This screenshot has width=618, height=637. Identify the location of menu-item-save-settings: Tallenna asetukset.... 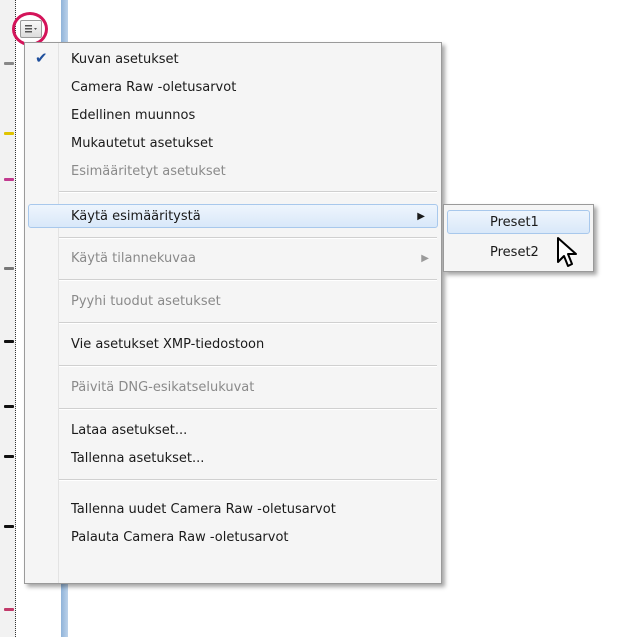
(233, 458).